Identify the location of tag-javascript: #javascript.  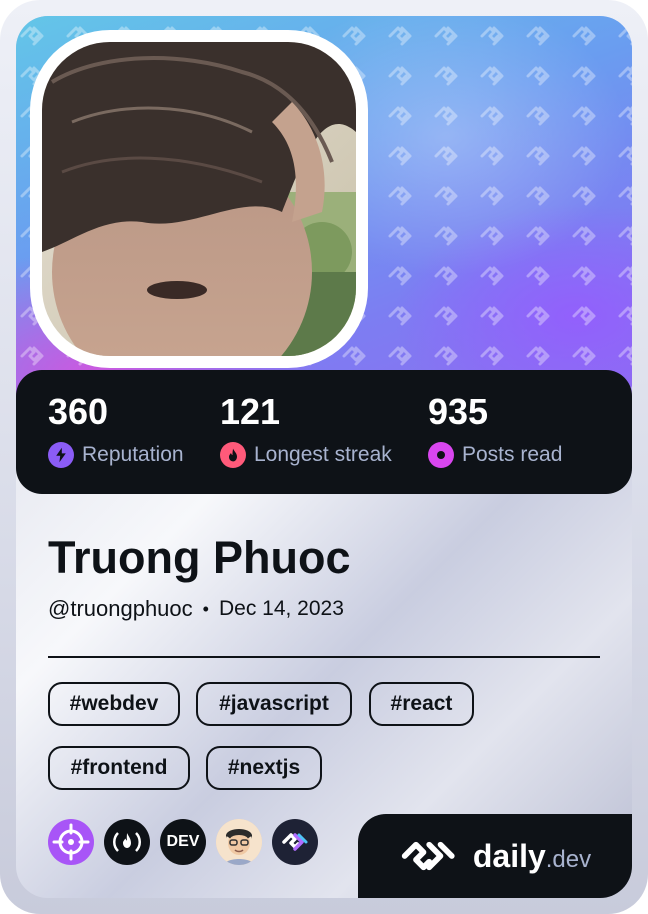
(274, 704).